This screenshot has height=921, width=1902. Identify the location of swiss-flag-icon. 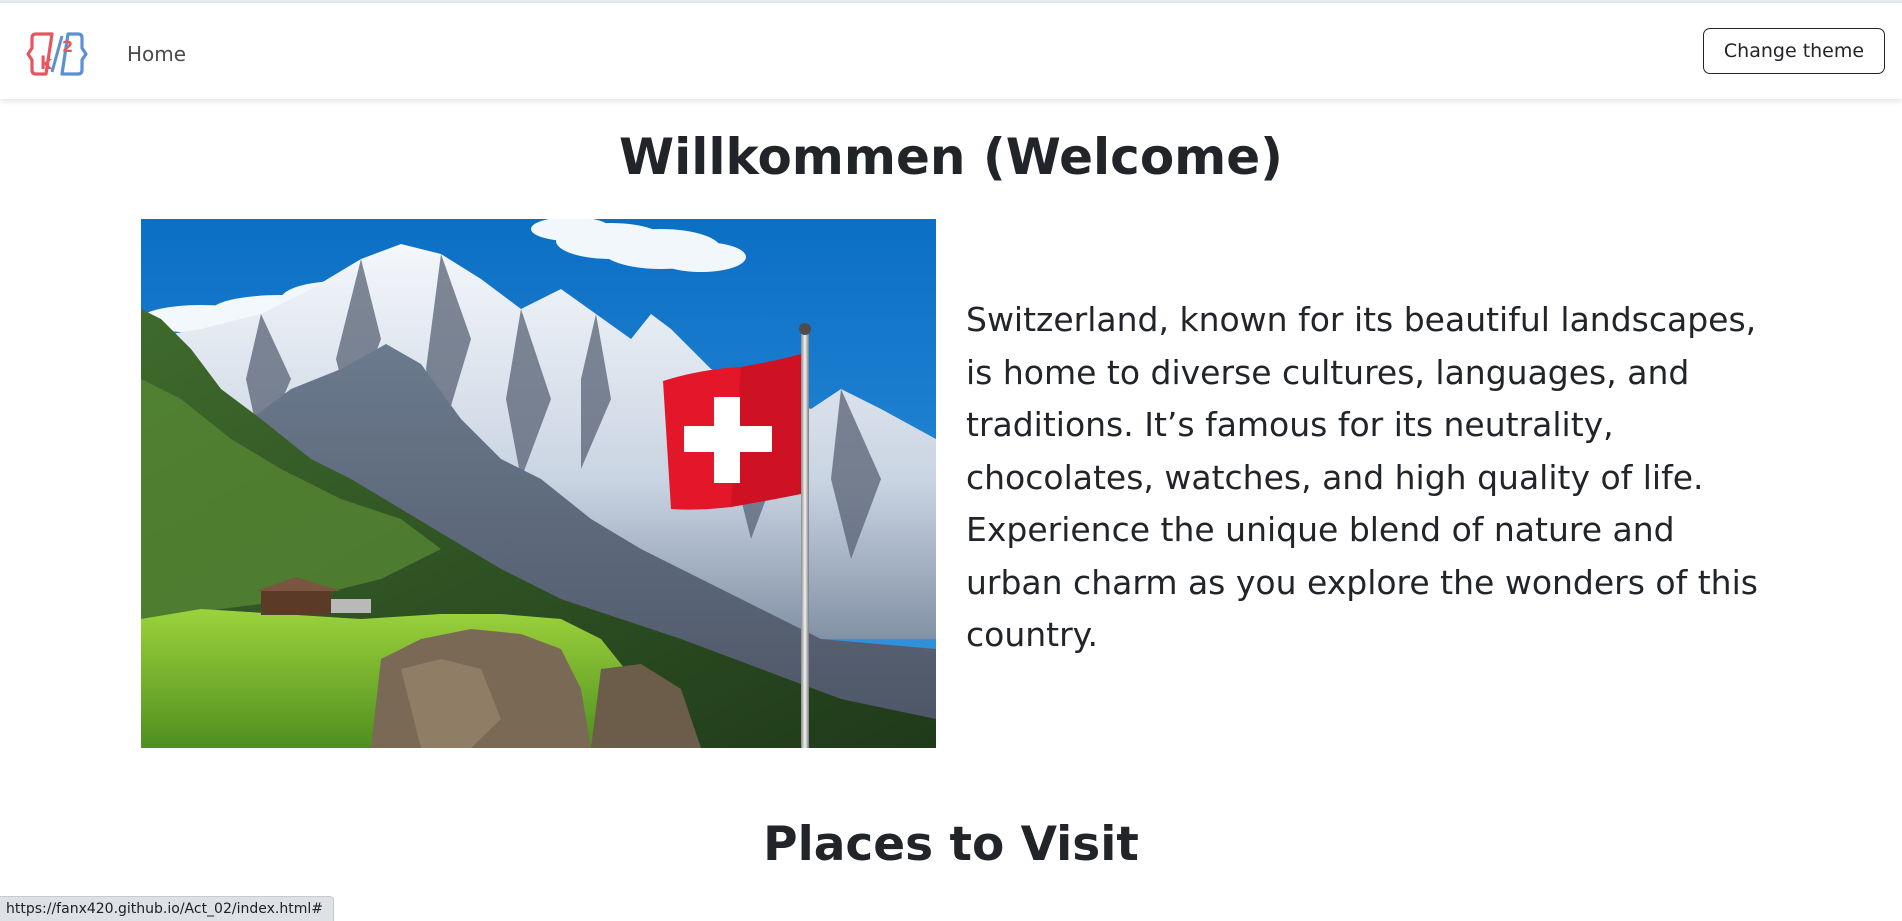
(732, 432).